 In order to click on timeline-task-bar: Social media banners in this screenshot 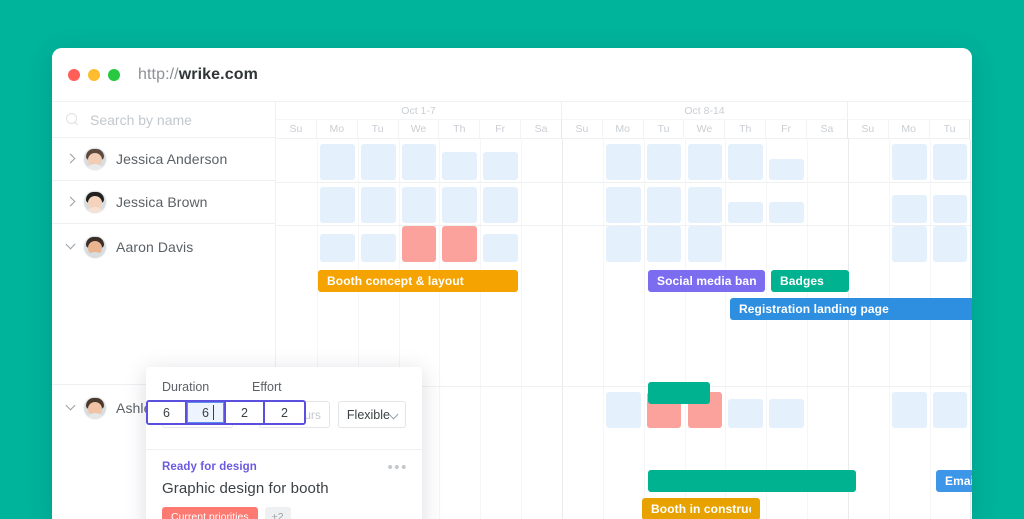, I will do `click(706, 281)`.